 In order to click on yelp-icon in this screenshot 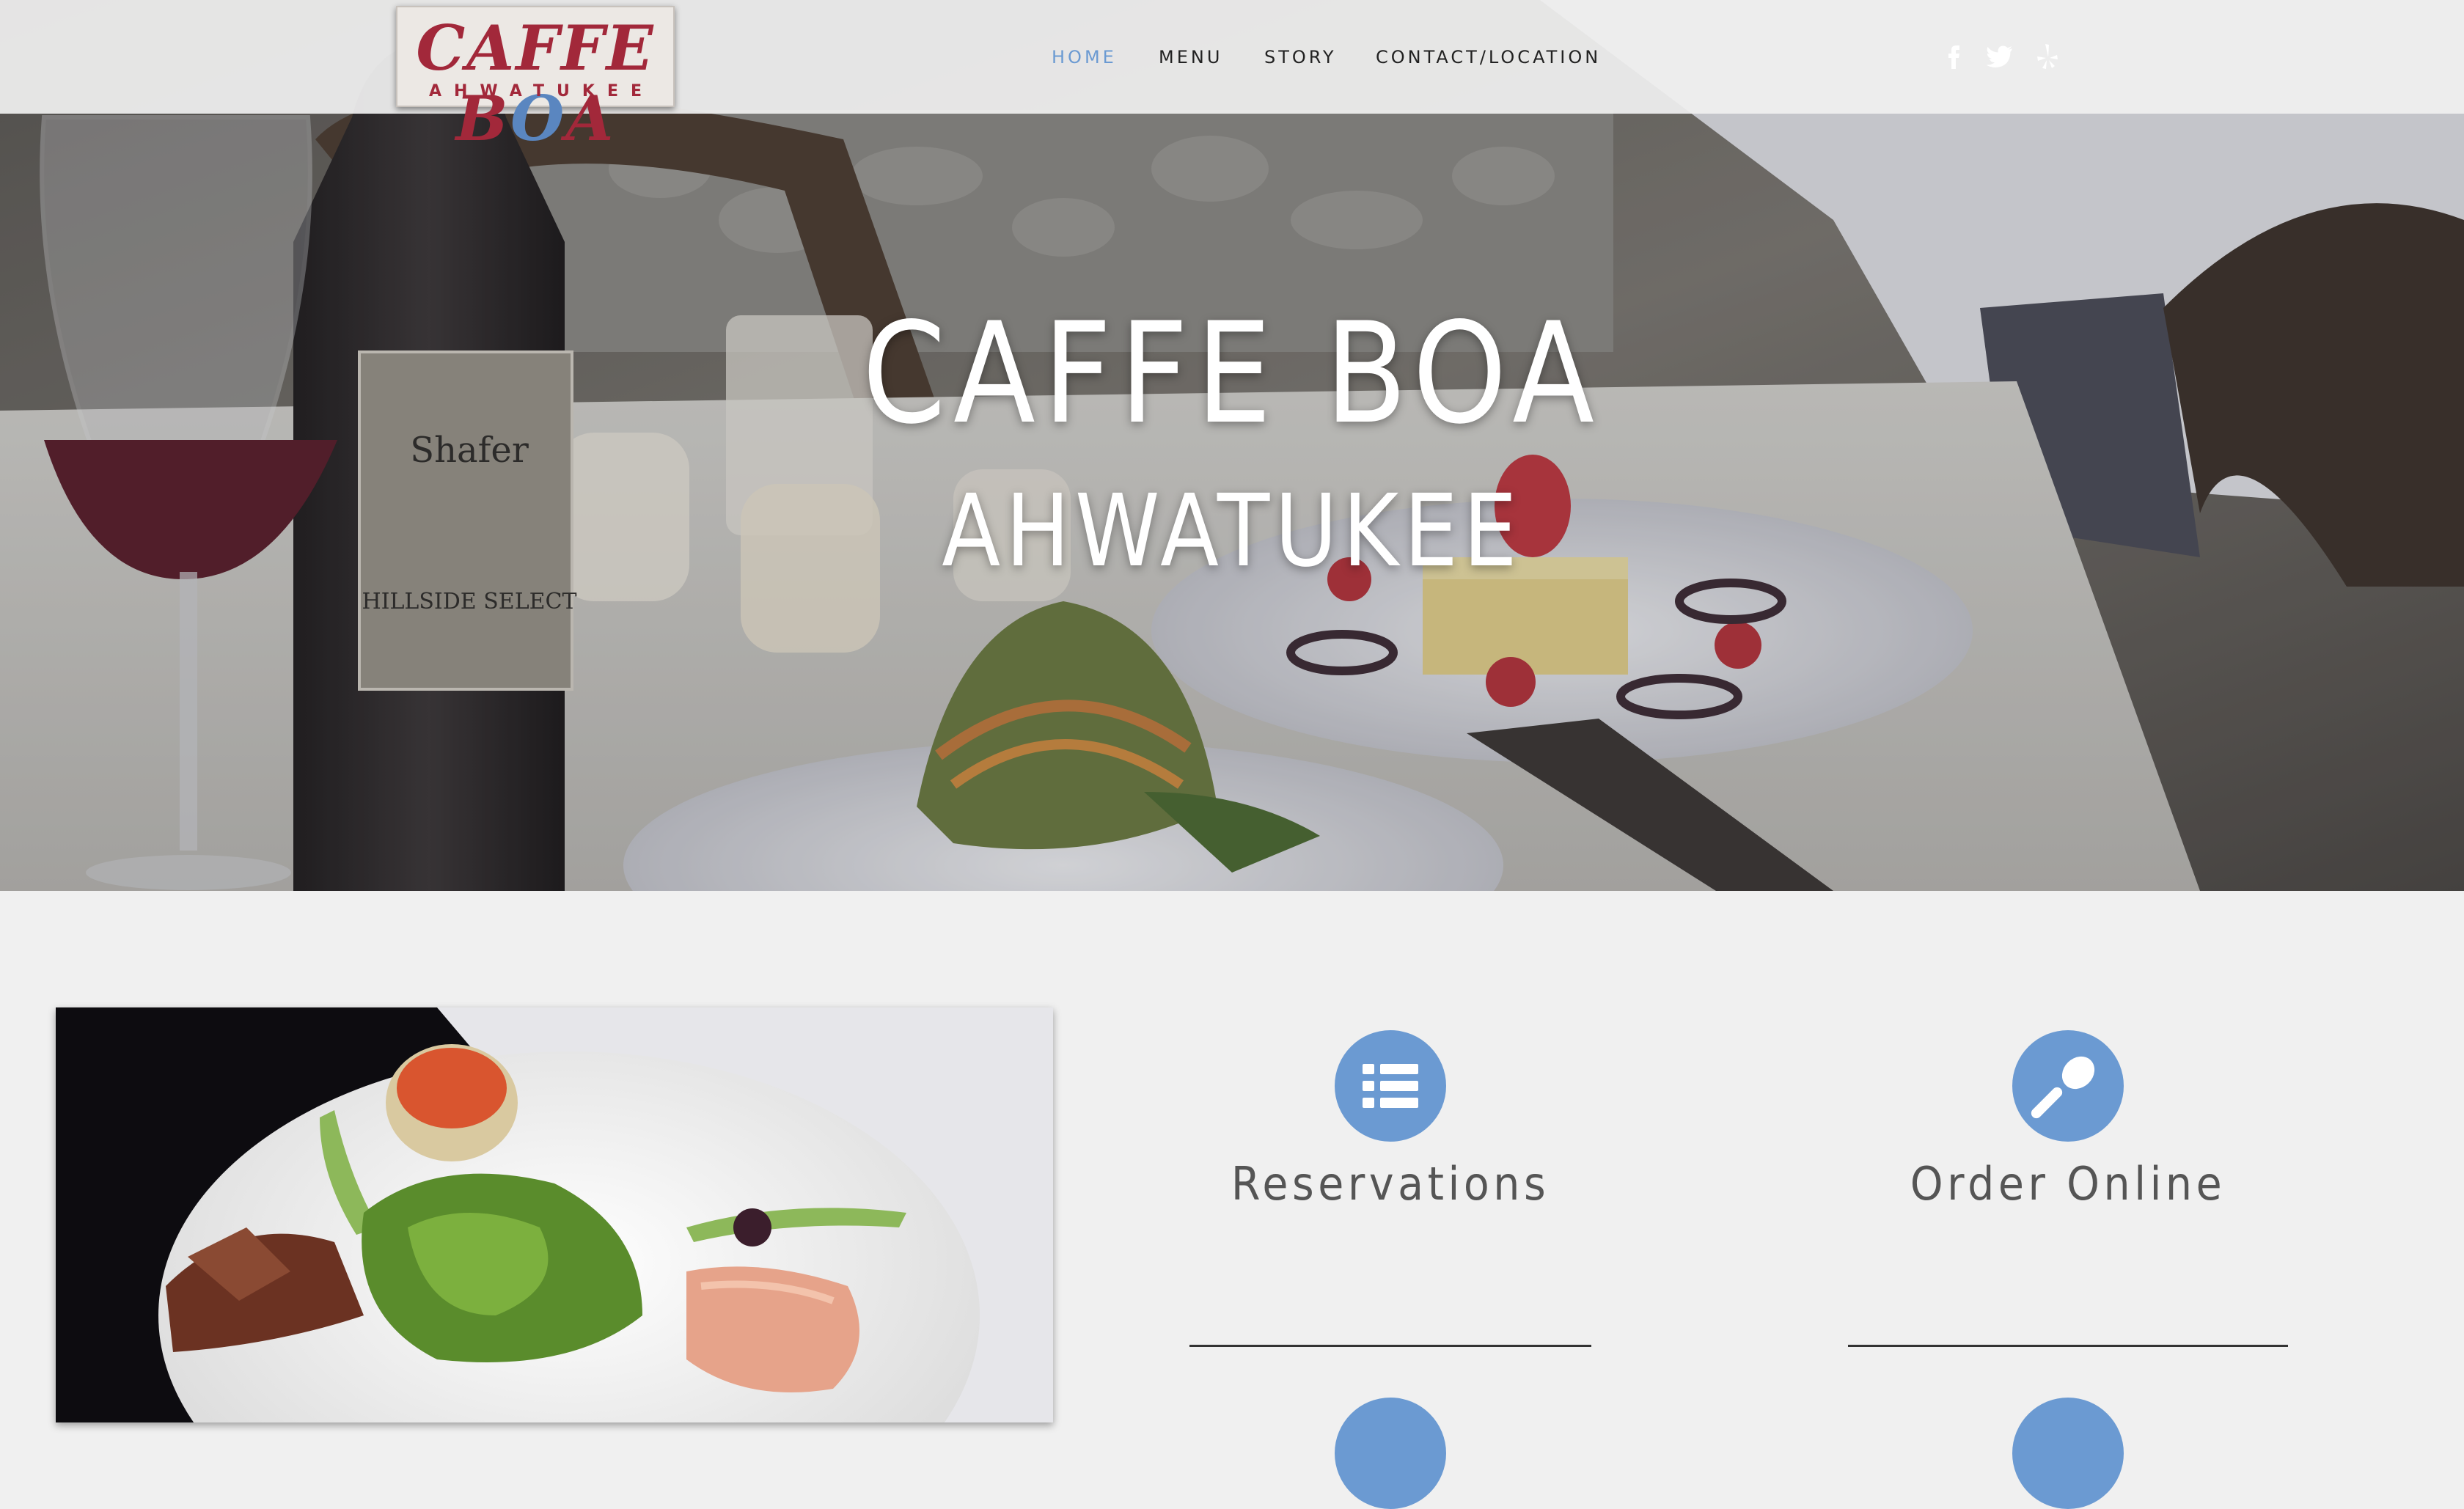, I will do `click(2047, 56)`.